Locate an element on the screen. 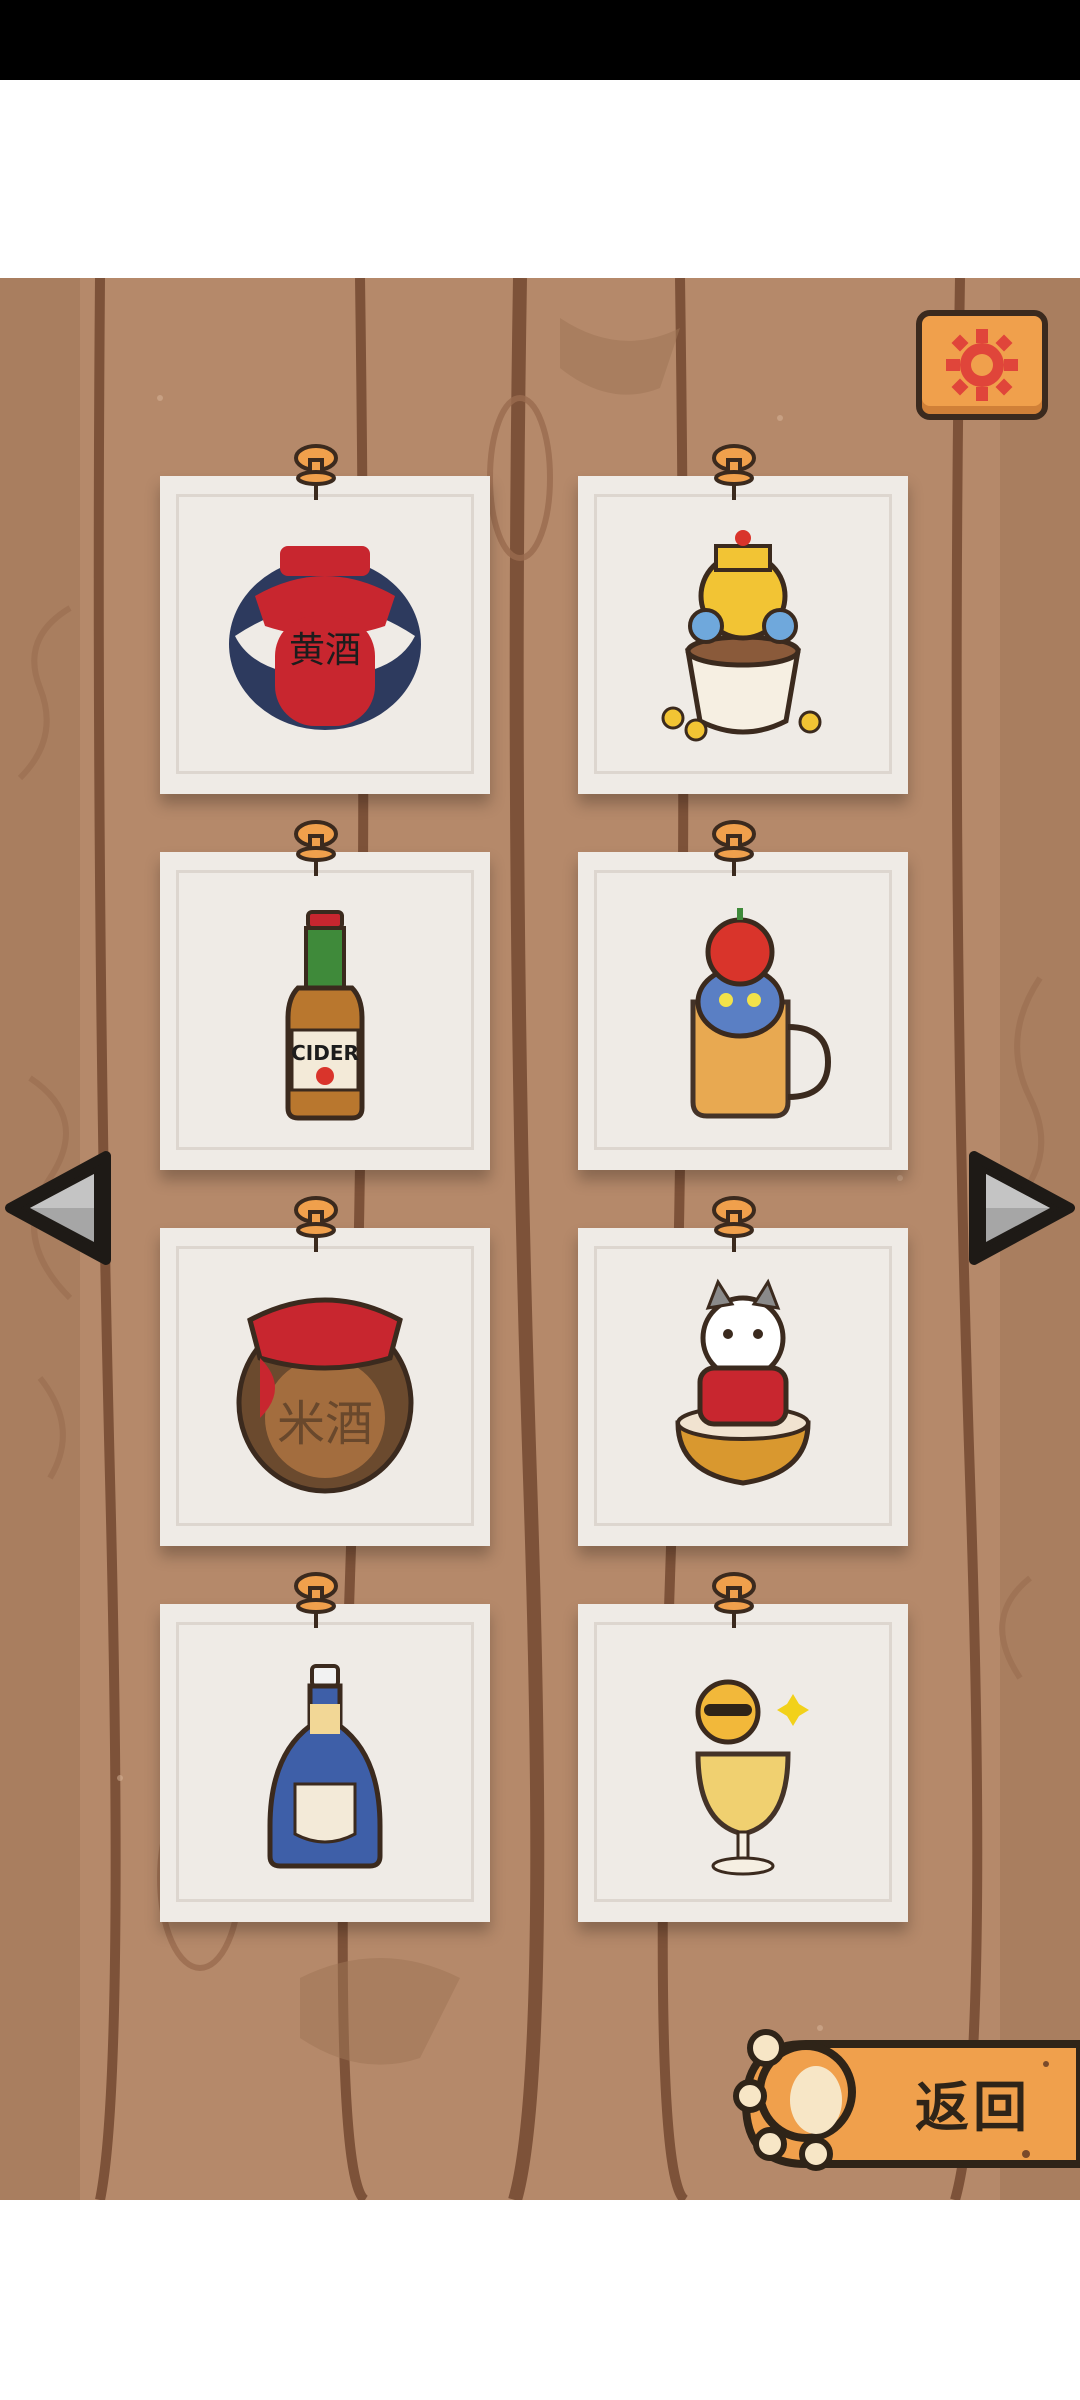 This screenshot has width=1080, height=2400. prev-page-button is located at coordinates (57, 1208).